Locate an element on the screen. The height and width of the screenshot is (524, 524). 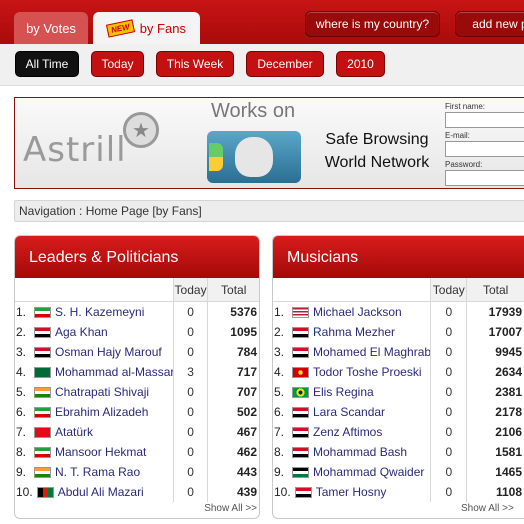
row-name-cell: 2. Aga Khan is located at coordinates (94, 332).